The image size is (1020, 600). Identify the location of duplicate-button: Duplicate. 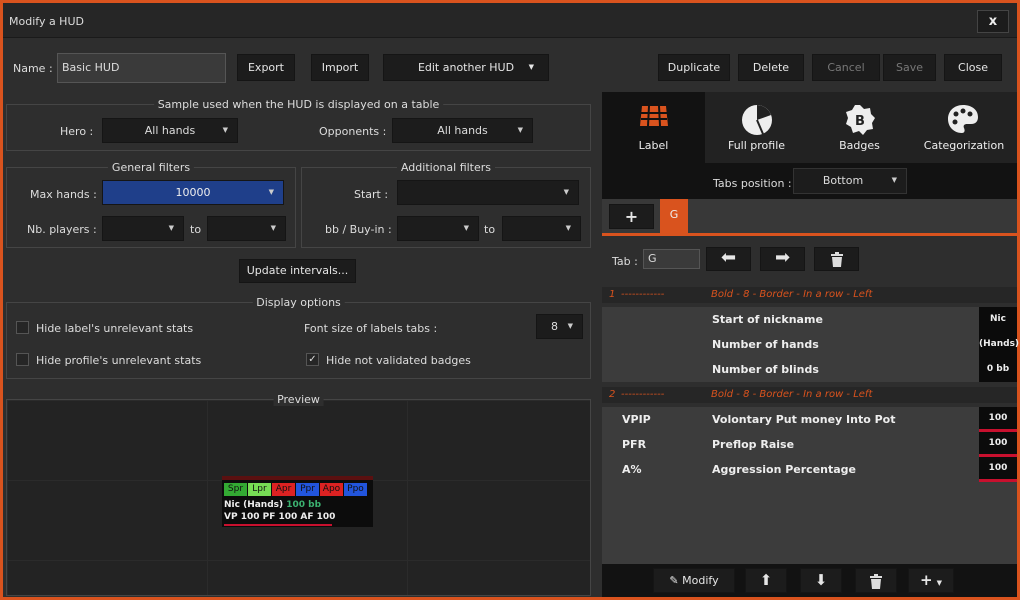
(694, 67).